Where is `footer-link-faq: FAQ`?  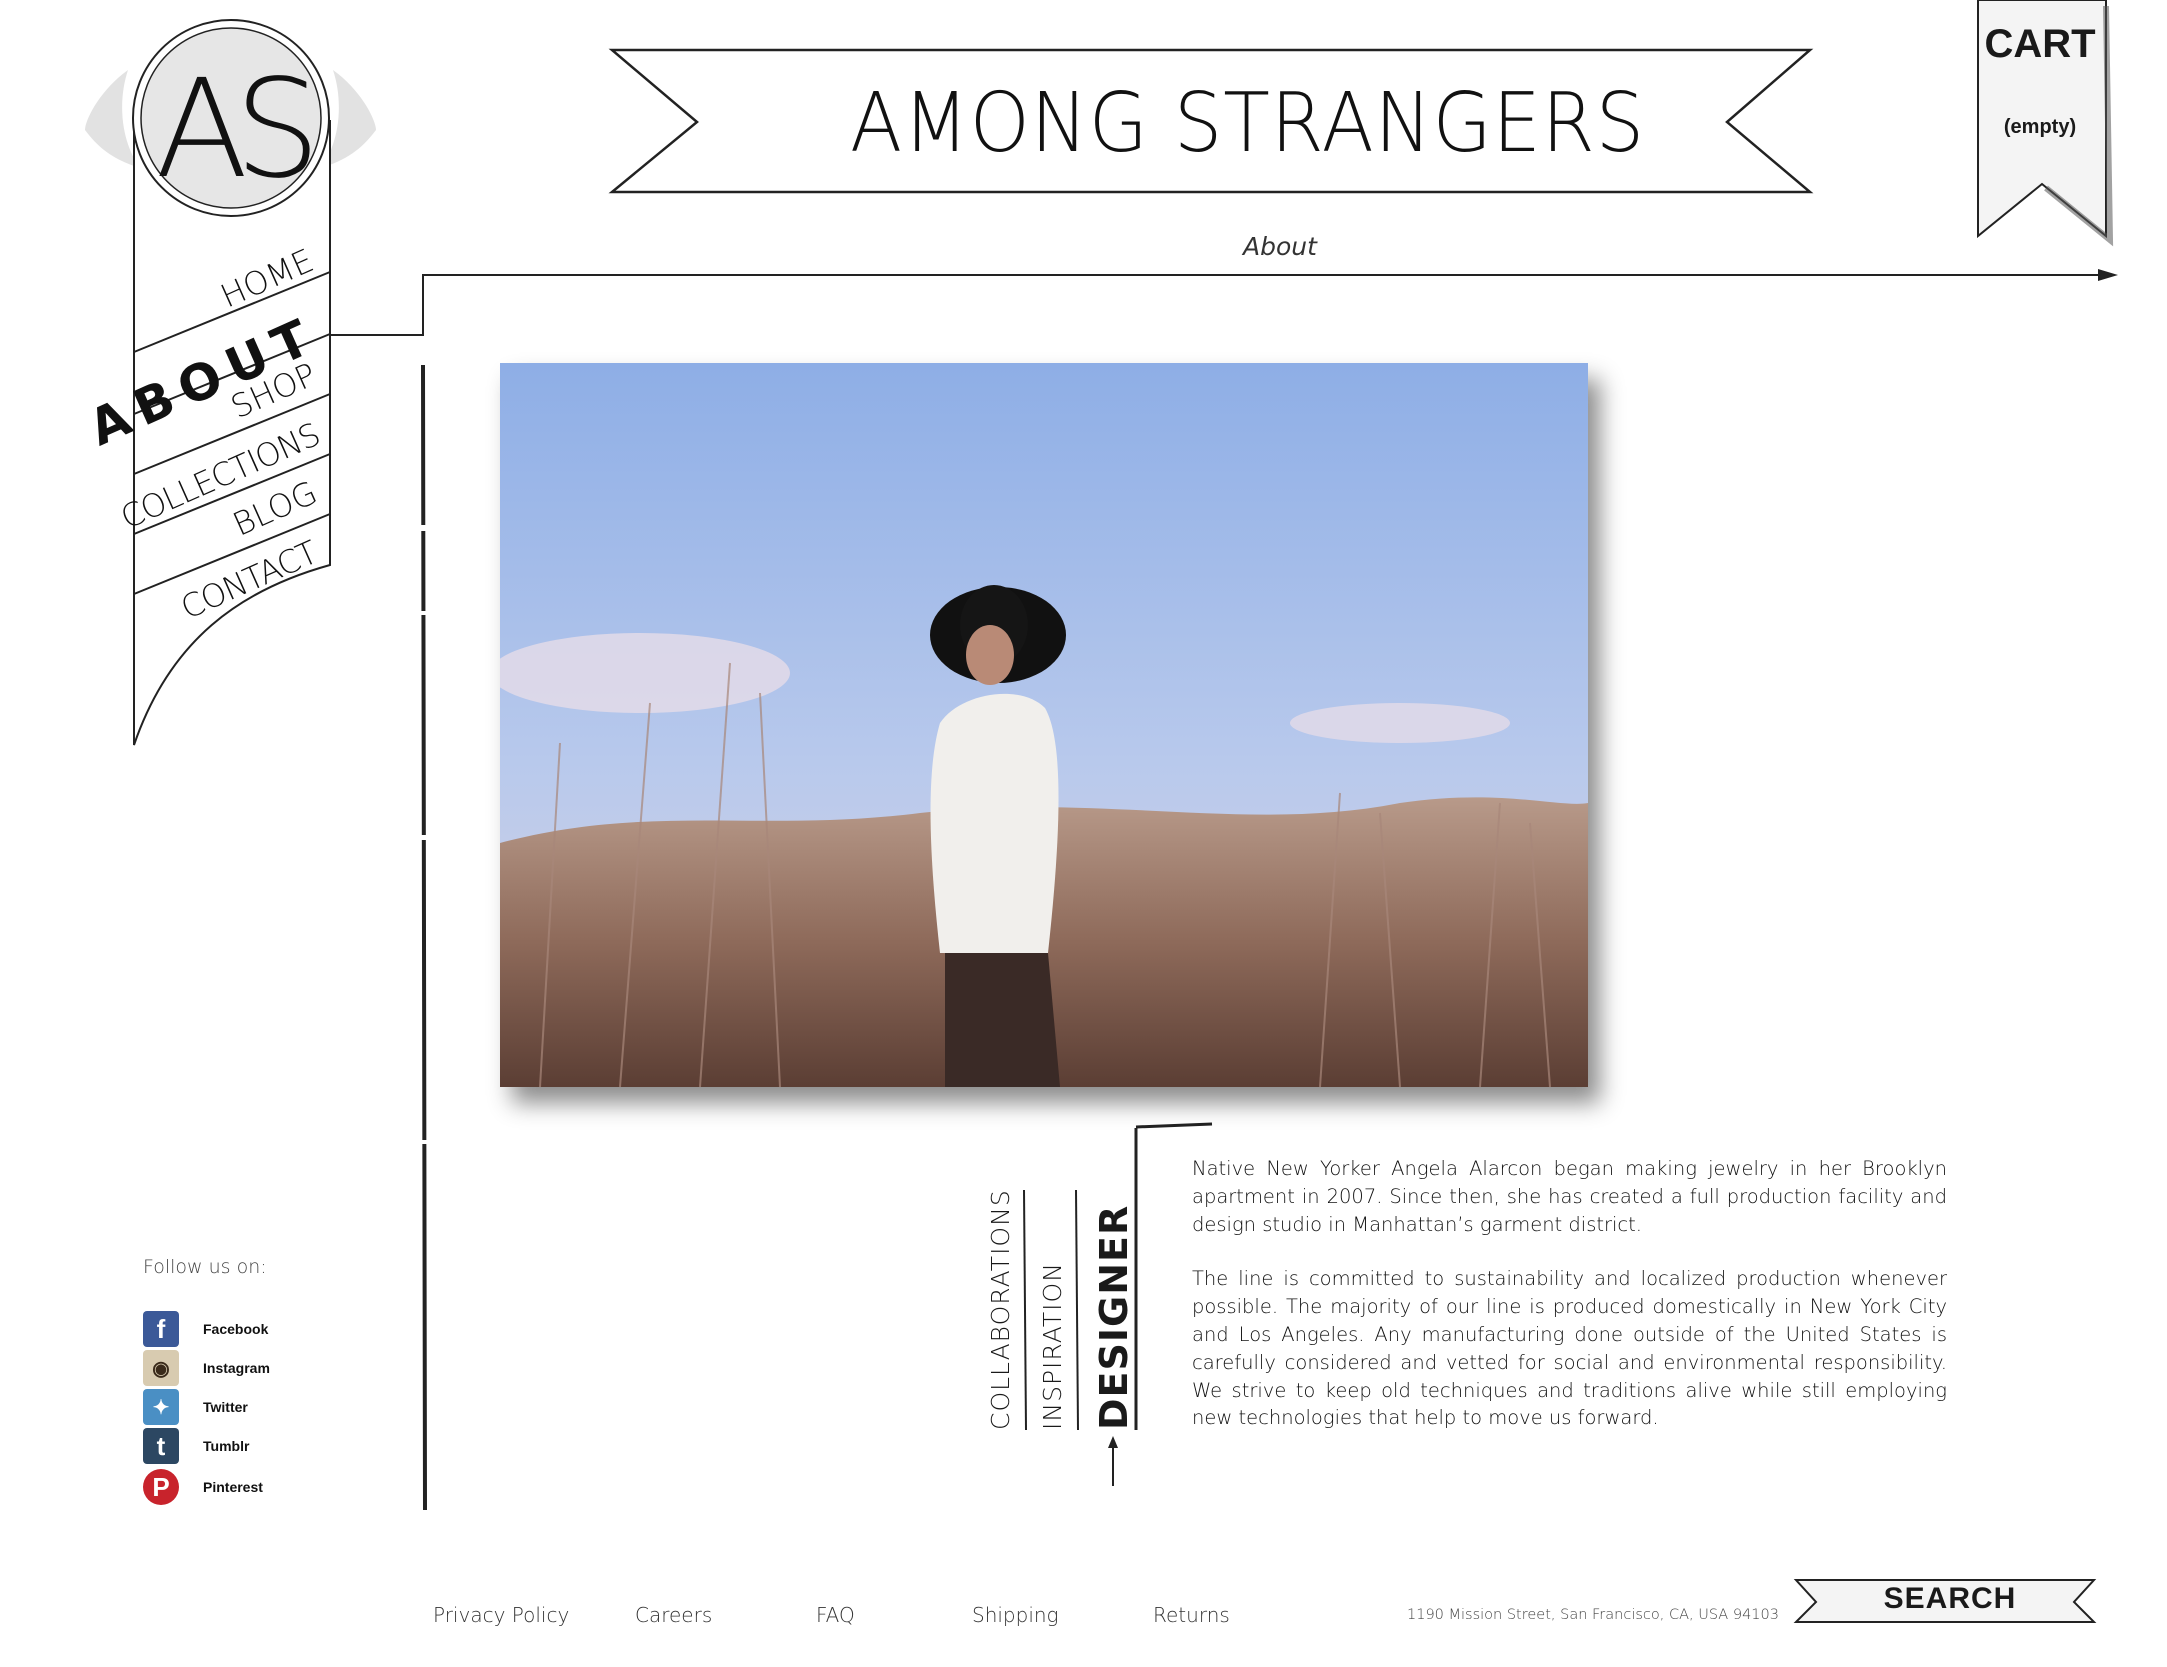 footer-link-faq: FAQ is located at coordinates (835, 1615).